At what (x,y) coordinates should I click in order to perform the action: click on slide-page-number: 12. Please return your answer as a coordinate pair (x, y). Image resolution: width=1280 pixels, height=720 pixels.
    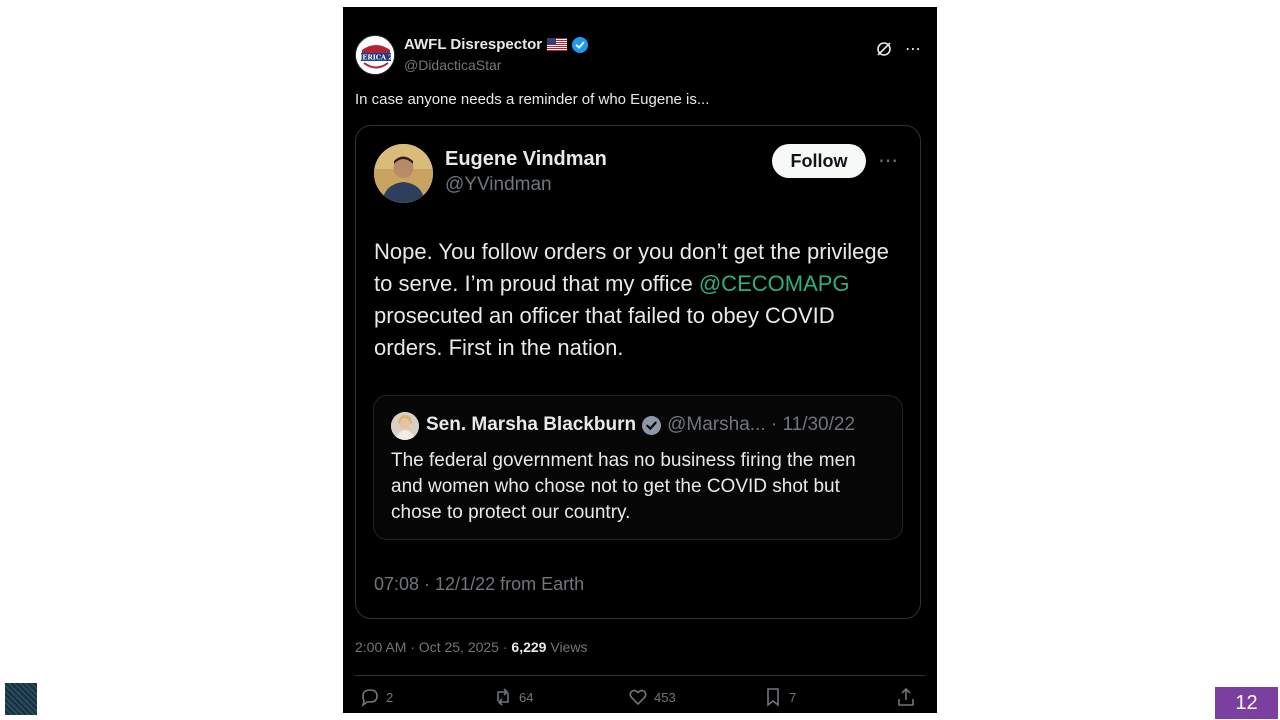
    Looking at the image, I should click on (1246, 703).